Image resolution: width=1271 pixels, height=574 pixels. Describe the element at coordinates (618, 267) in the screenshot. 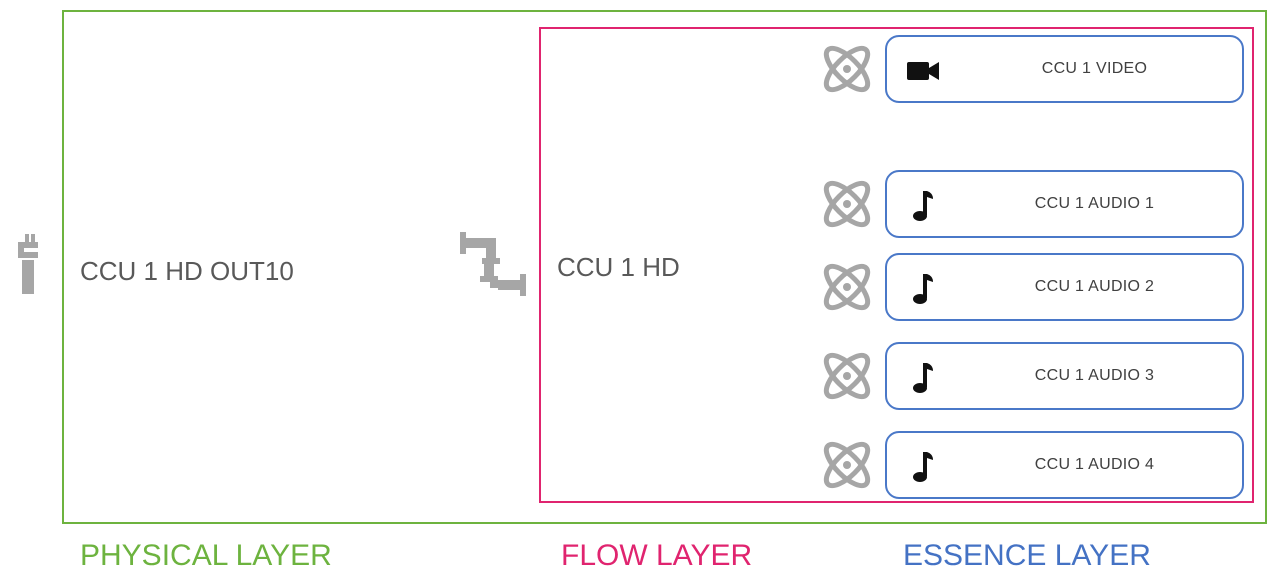

I see `flow-name: CCU 1 HD` at that location.